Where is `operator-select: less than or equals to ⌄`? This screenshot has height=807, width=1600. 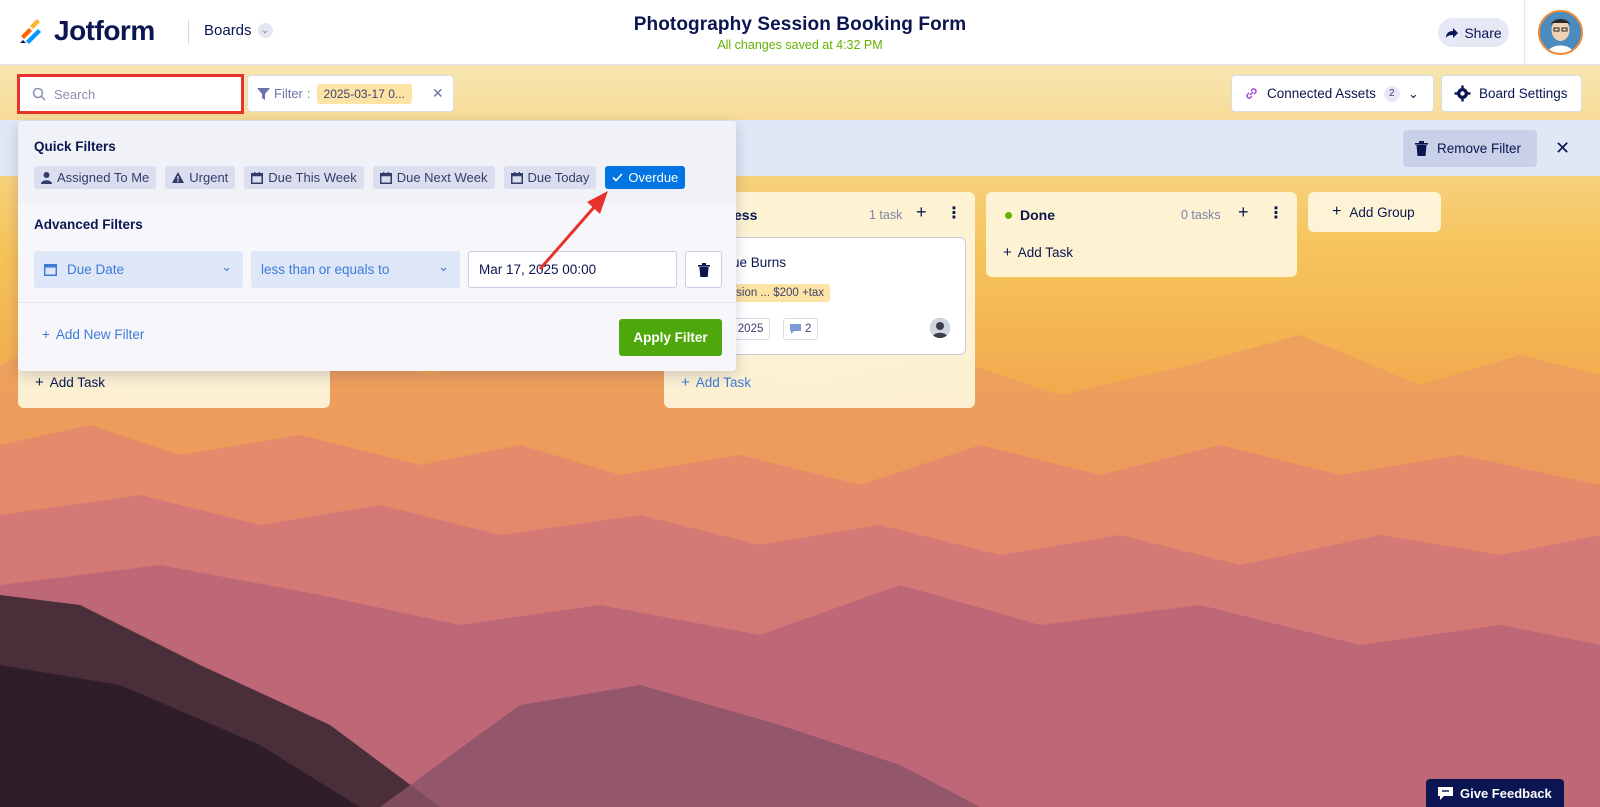
operator-select: less than or equals to ⌄ is located at coordinates (355, 269).